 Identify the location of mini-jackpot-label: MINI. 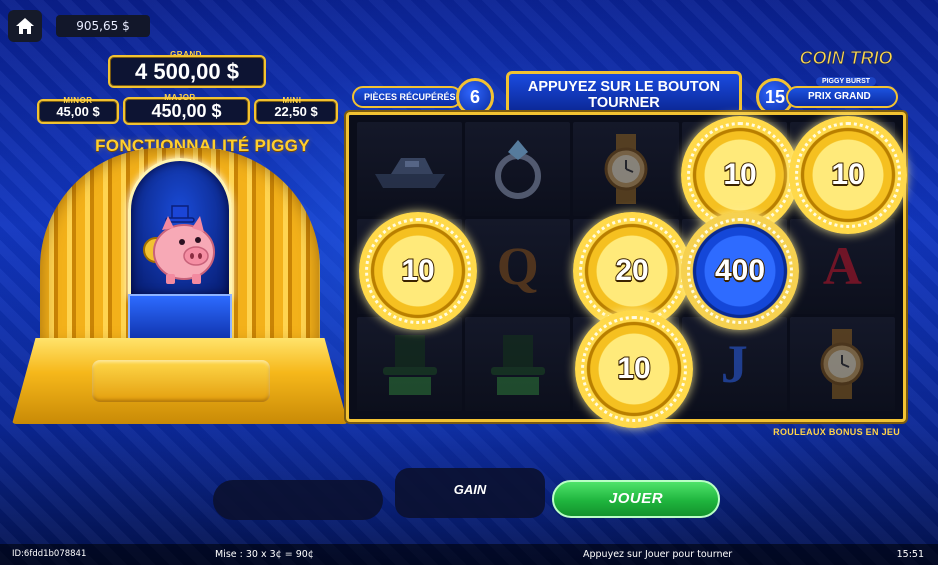
(292, 100).